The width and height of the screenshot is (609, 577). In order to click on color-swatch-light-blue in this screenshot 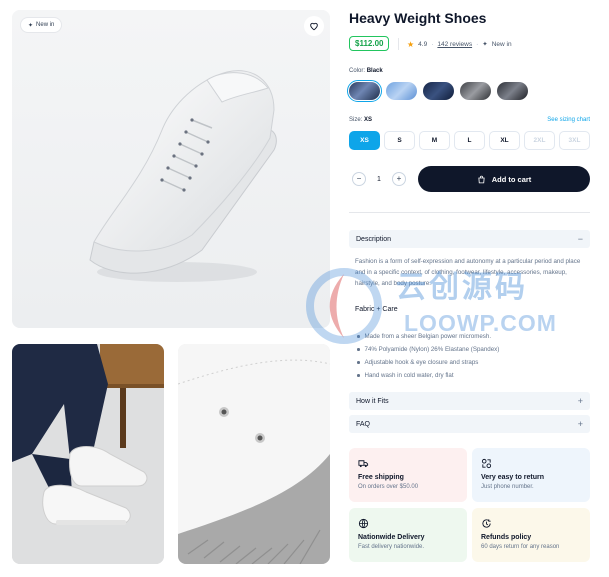, I will do `click(401, 91)`.